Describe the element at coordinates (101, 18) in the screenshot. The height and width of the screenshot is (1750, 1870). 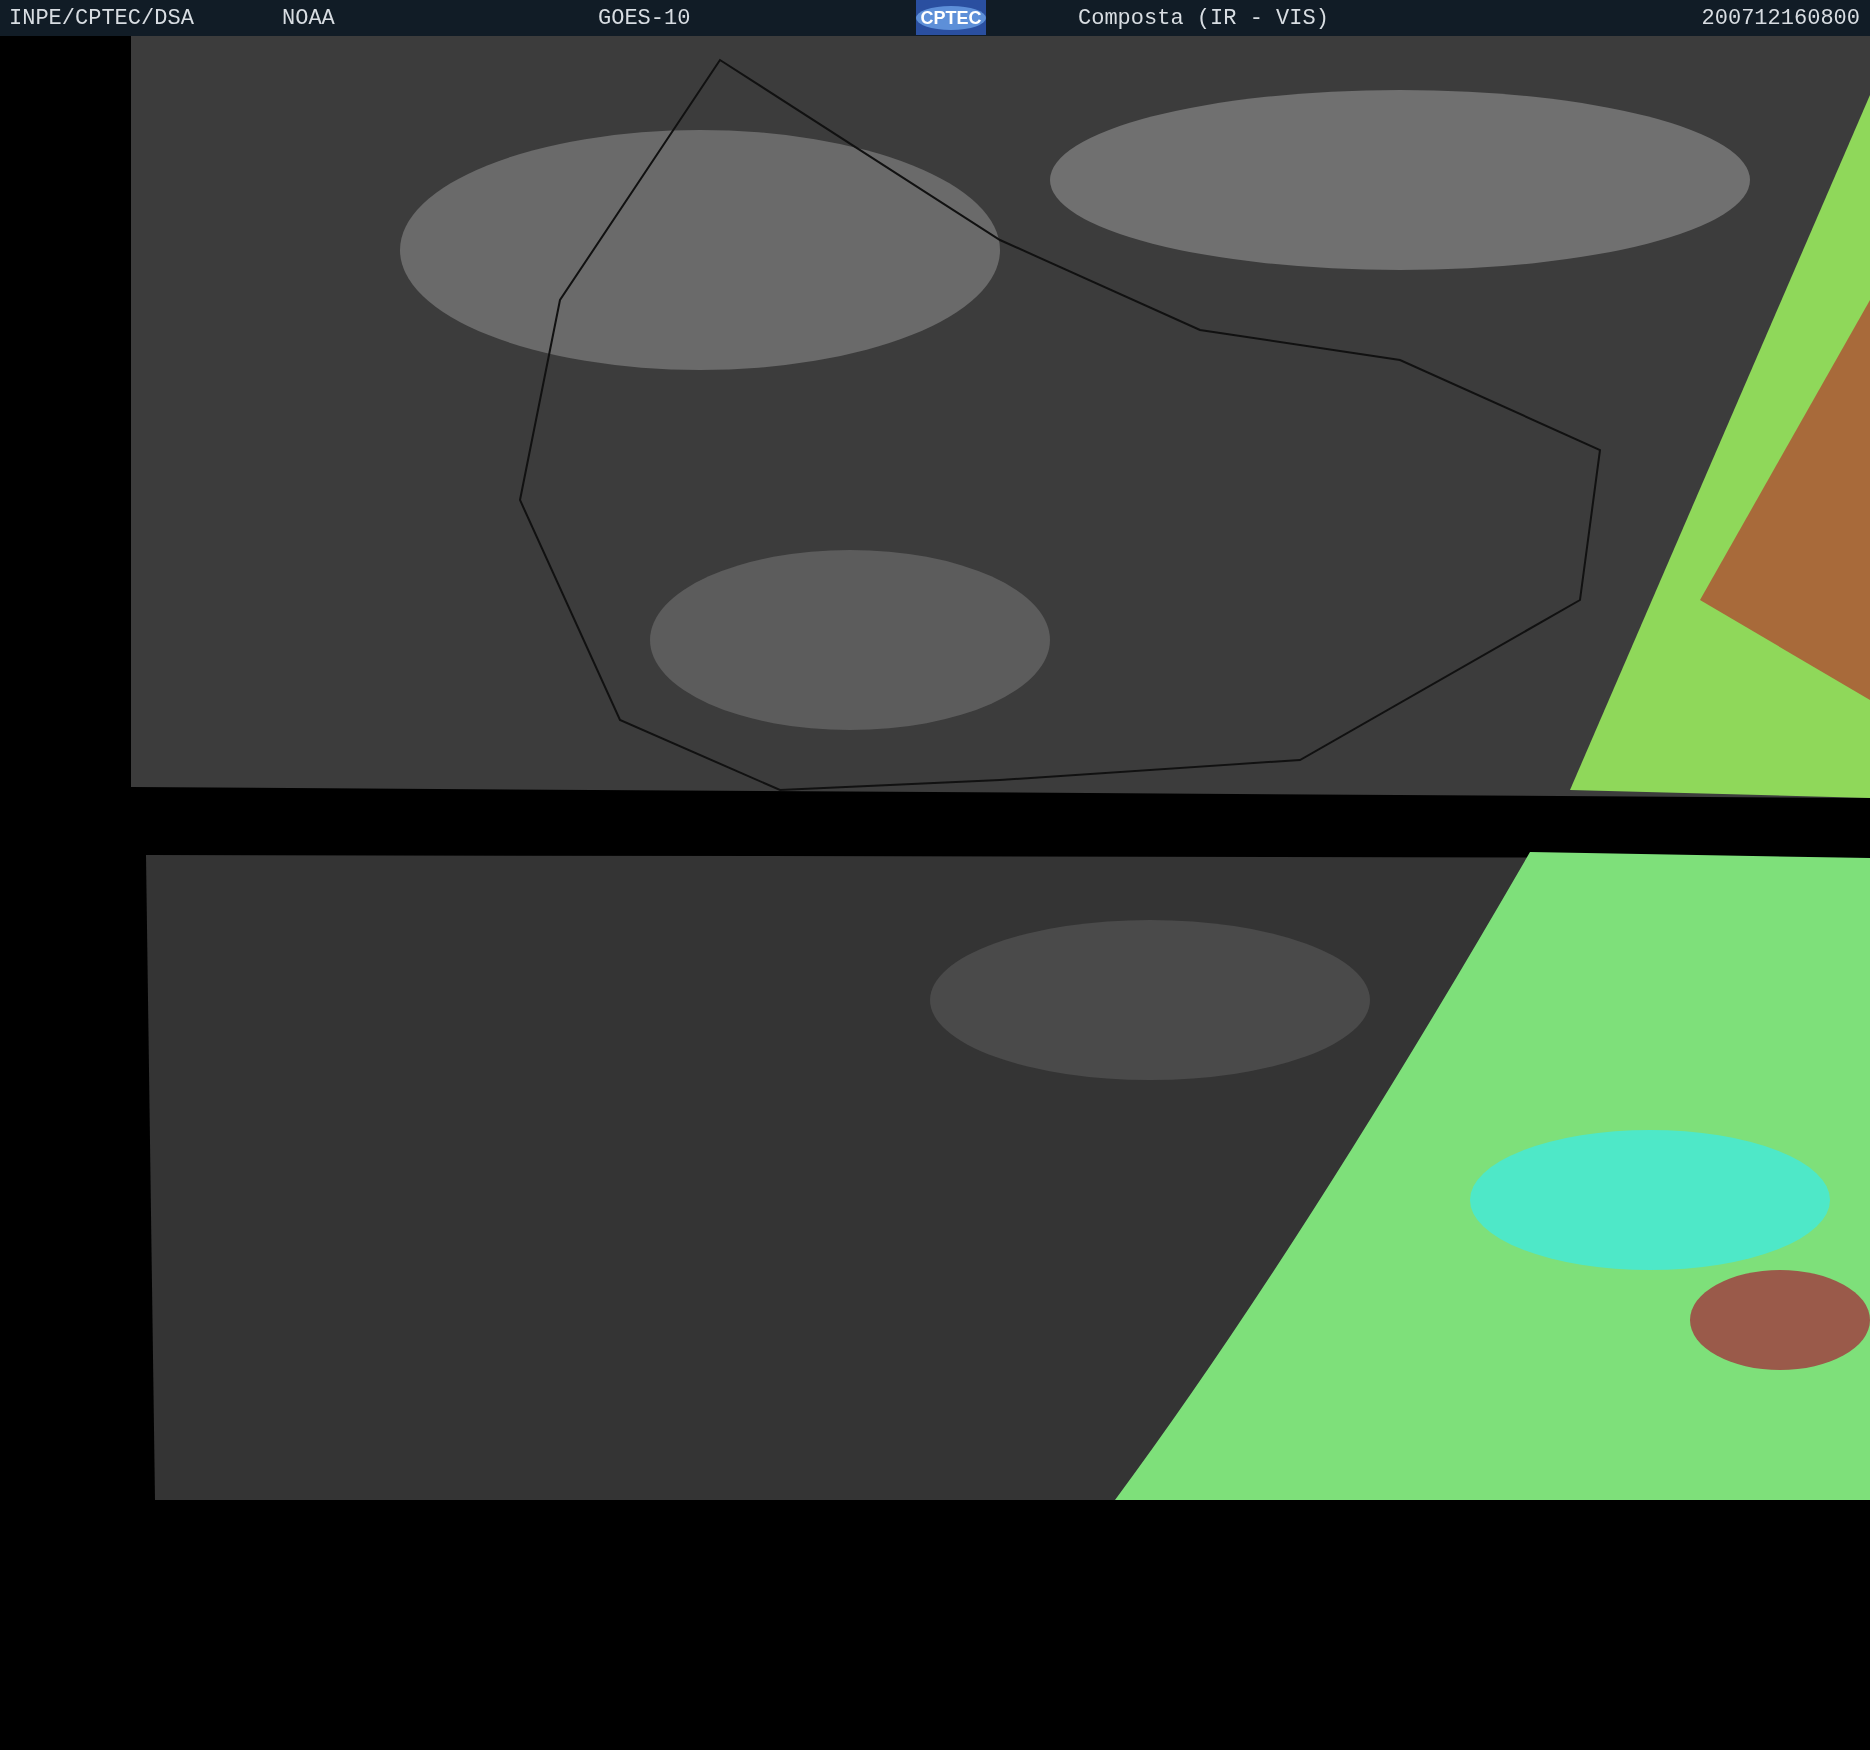
I see `agency-label: INPE/CPTEC/DSA` at that location.